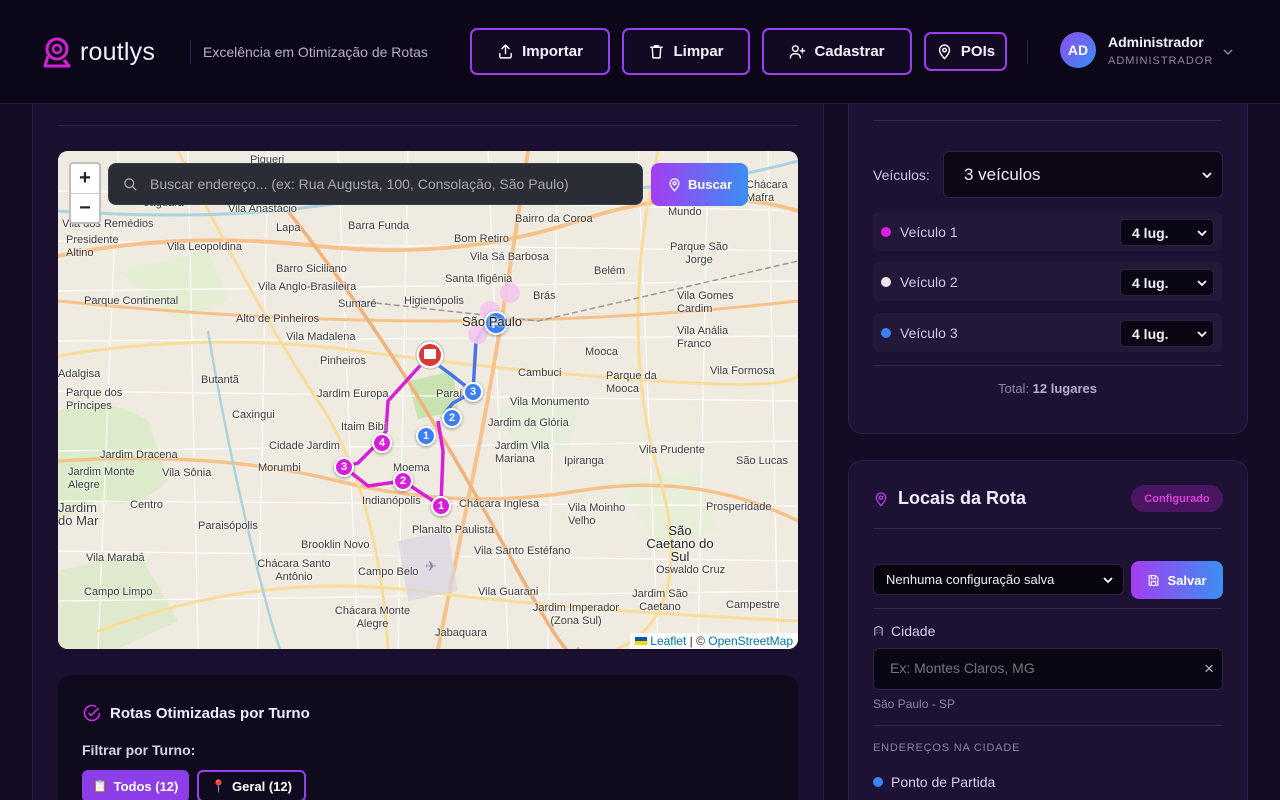 The width and height of the screenshot is (1280, 800). What do you see at coordinates (482, 239) in the screenshot?
I see `map-label: Bom Retiro` at bounding box center [482, 239].